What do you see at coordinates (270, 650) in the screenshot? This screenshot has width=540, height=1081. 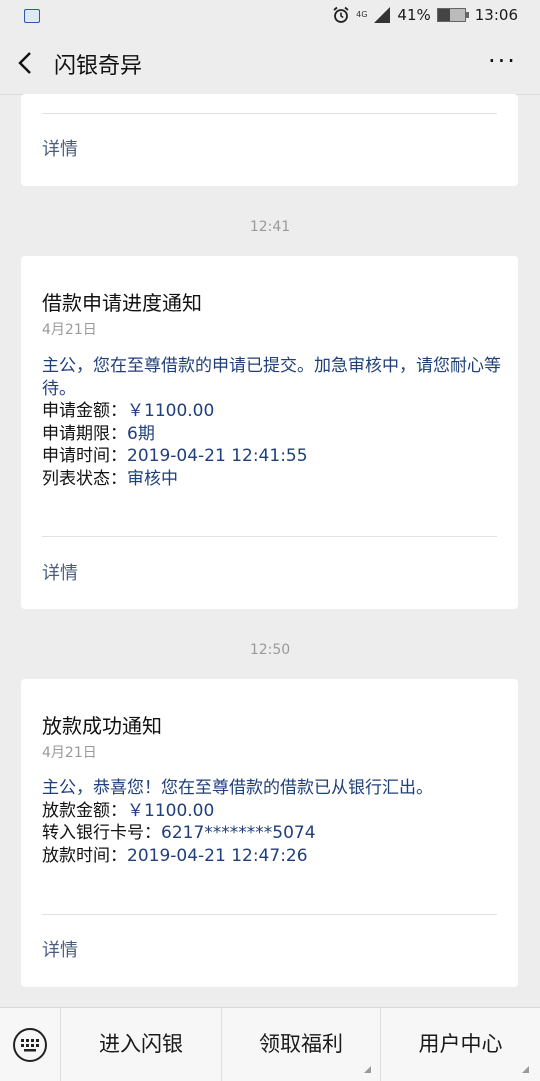 I see `message-timestamp: 12:50` at bounding box center [270, 650].